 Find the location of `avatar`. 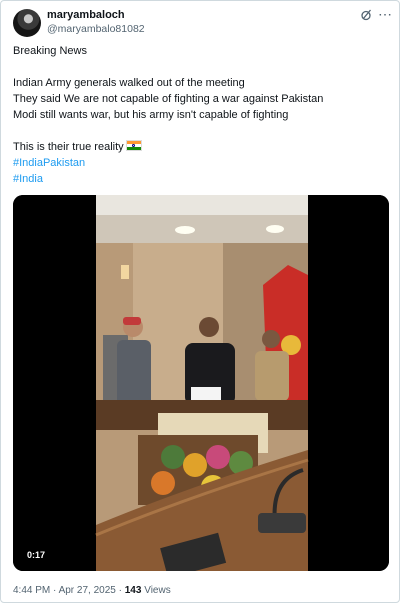

avatar is located at coordinates (27, 23).